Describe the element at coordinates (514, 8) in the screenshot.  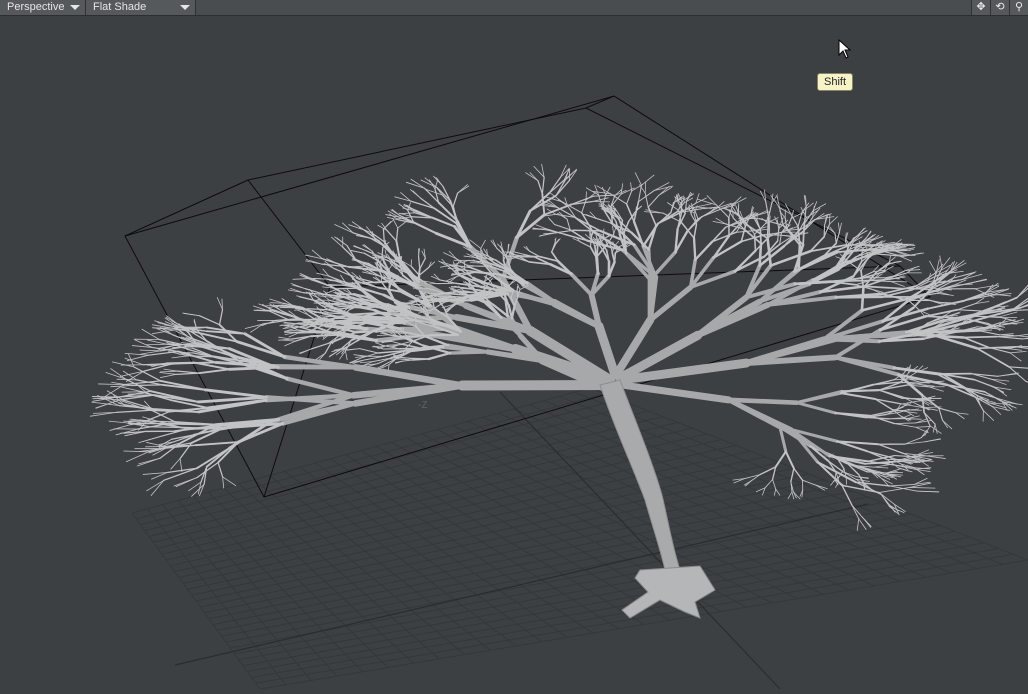
I see `viewport-toolbar: Perspective Flat Shade ✥ ⟲ ⚲` at that location.